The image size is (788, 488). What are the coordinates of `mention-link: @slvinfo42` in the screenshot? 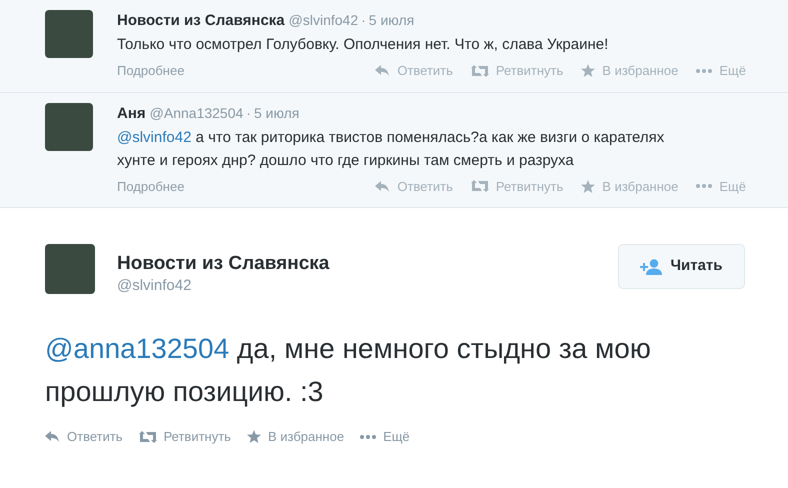 It's located at (154, 137).